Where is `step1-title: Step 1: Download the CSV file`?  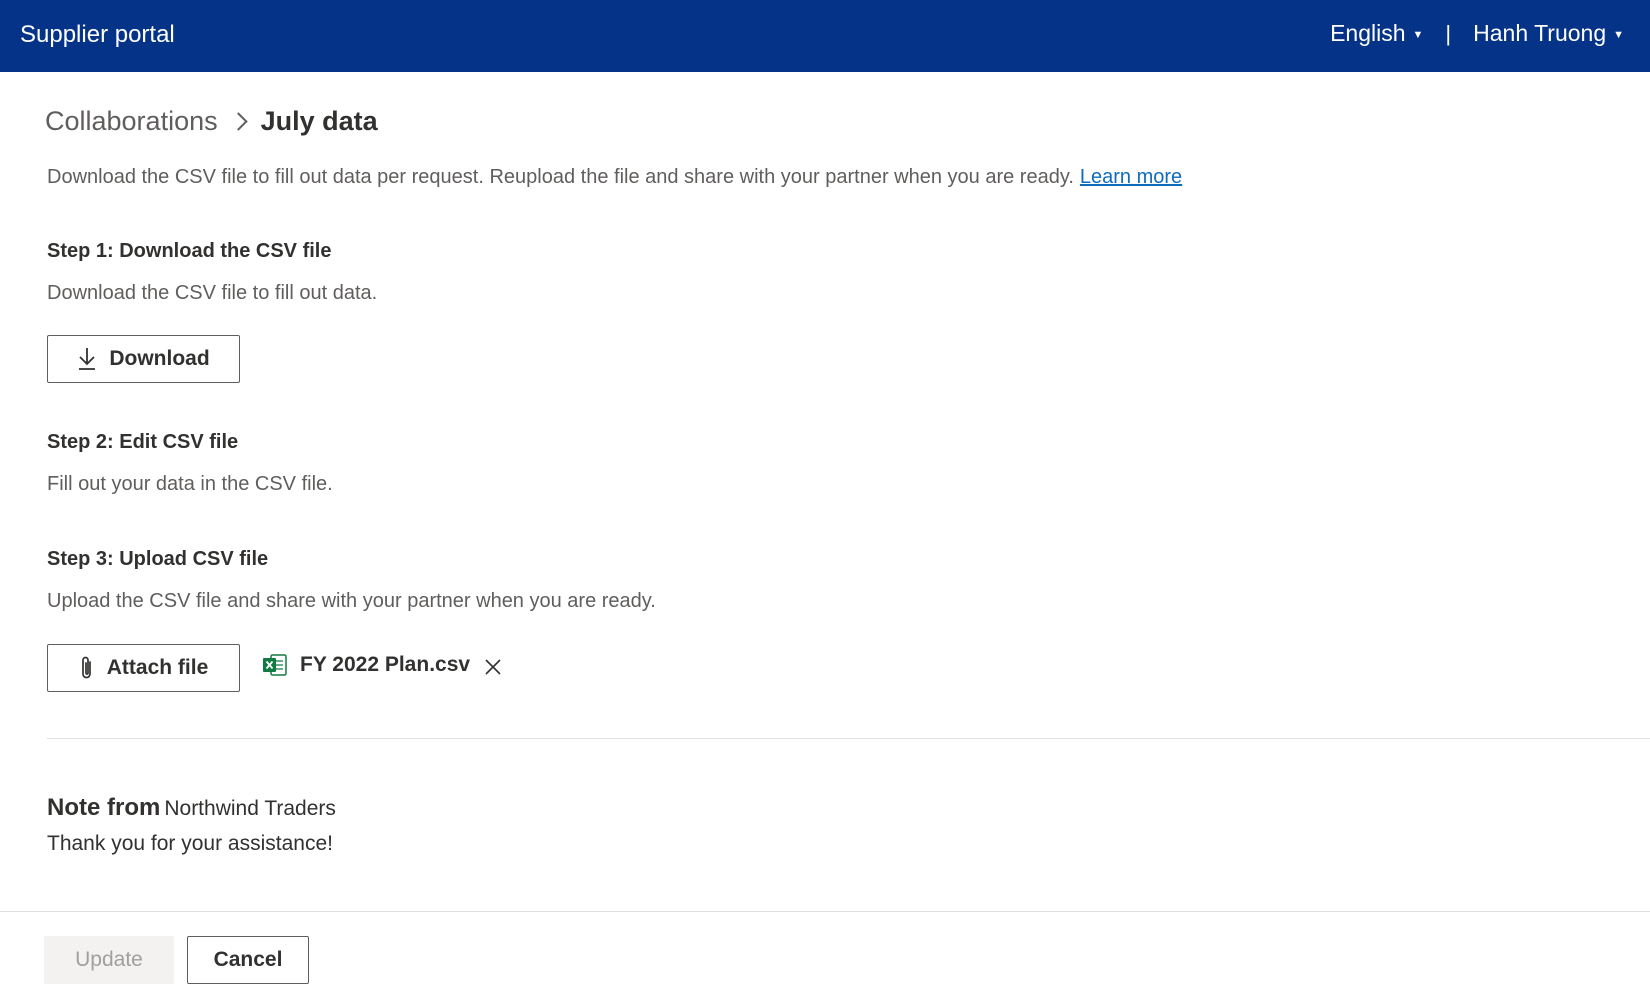 step1-title: Step 1: Download the CSV file is located at coordinates (189, 251).